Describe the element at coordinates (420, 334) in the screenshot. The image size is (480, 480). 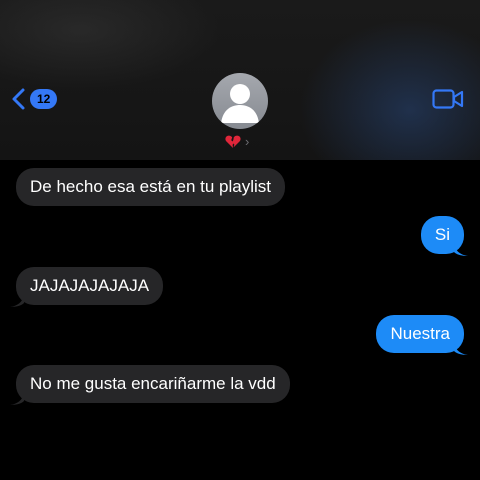
I see `message-bubble: Nuestra` at that location.